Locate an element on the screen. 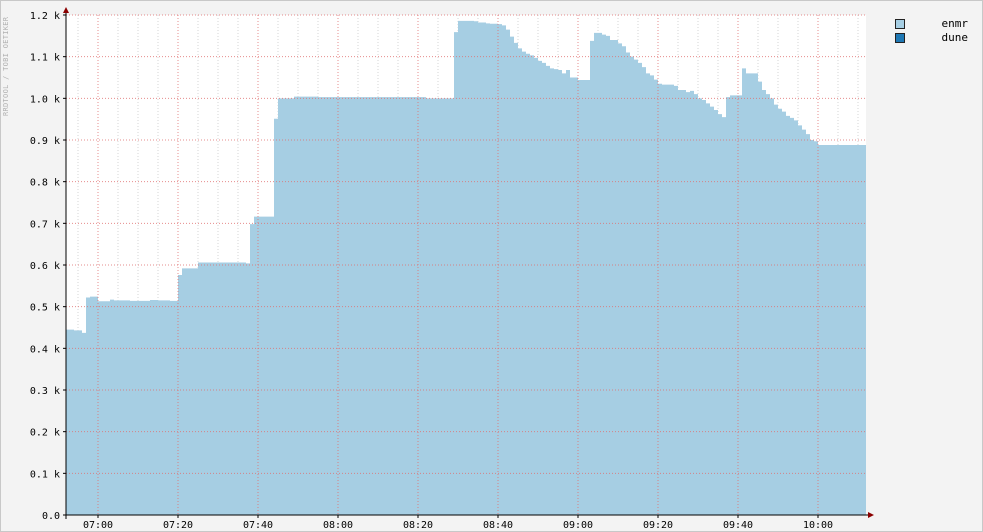  y-tick-label: 1.1 k is located at coordinates (45, 58).